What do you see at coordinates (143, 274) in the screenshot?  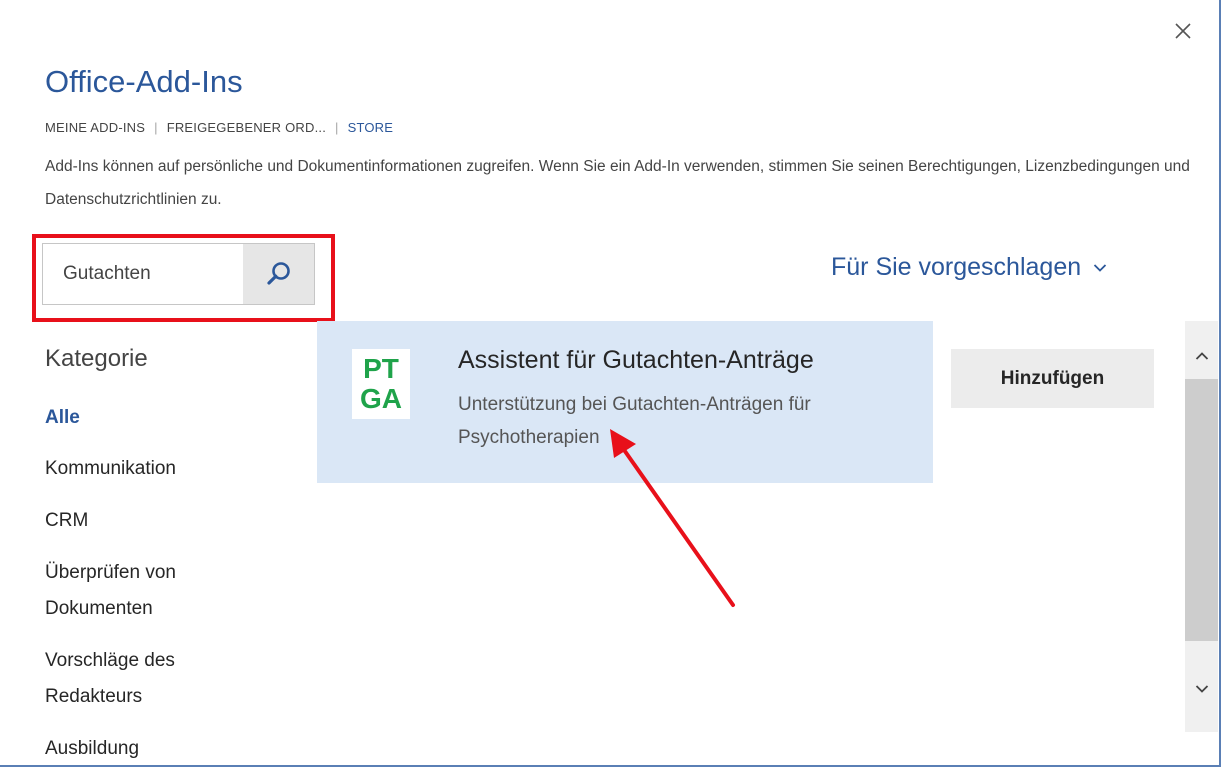 I see `search-input` at bounding box center [143, 274].